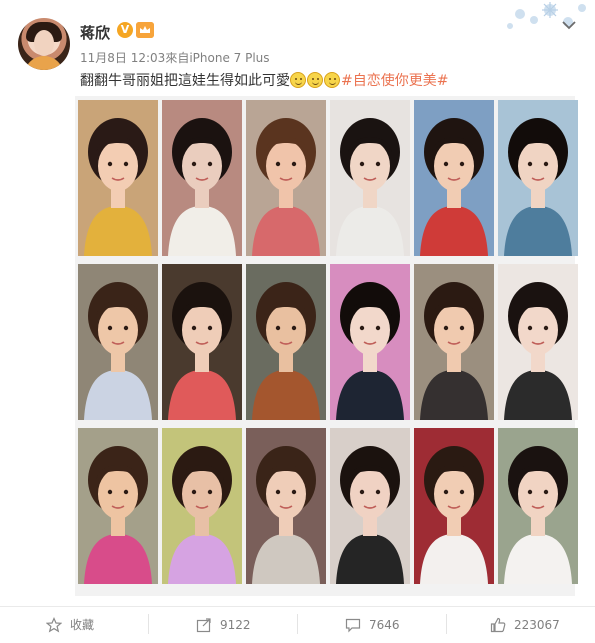 The height and width of the screenshot is (643, 595). I want to click on post-text: 翻翻牛哥丽姐把這娃生得如此可愛 #自恋使你更美#, so click(264, 80).